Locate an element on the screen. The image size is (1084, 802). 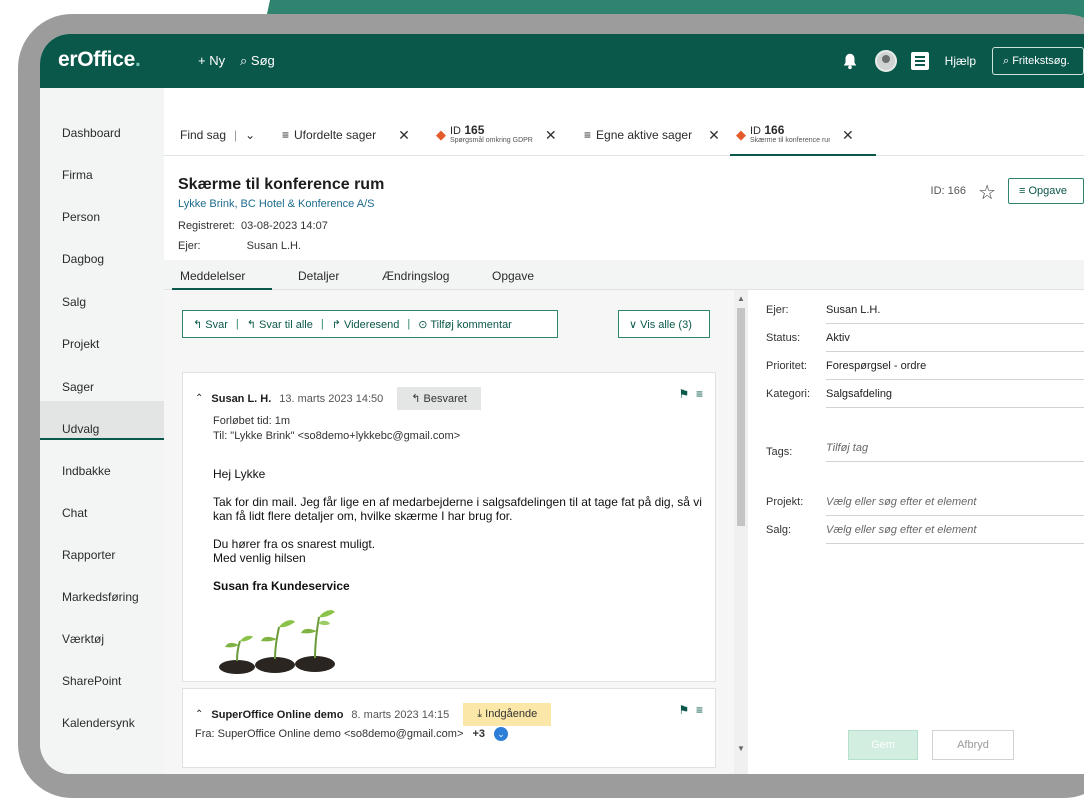
forward-button: ↱ Videresend is located at coordinates (366, 324).